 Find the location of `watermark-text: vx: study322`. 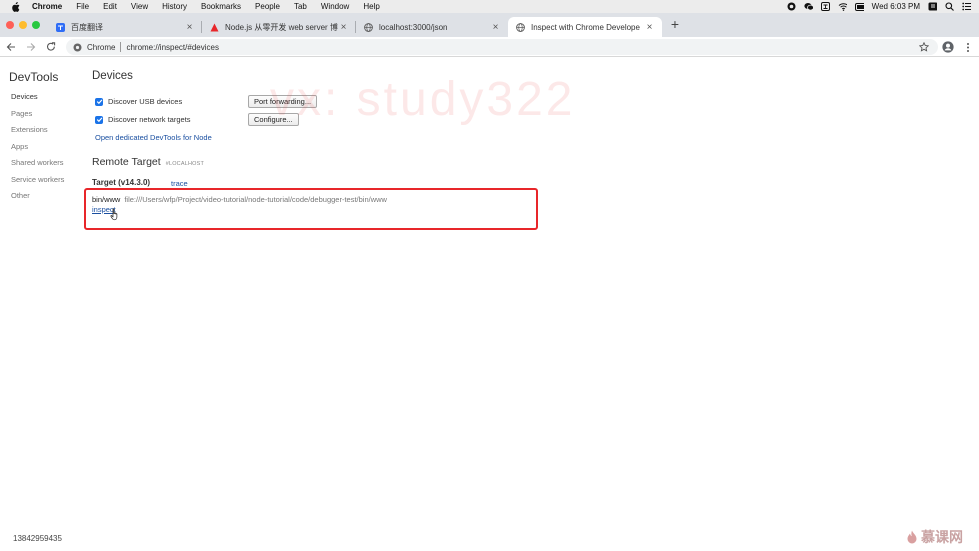

watermark-text: vx: study322 is located at coordinates (423, 99).